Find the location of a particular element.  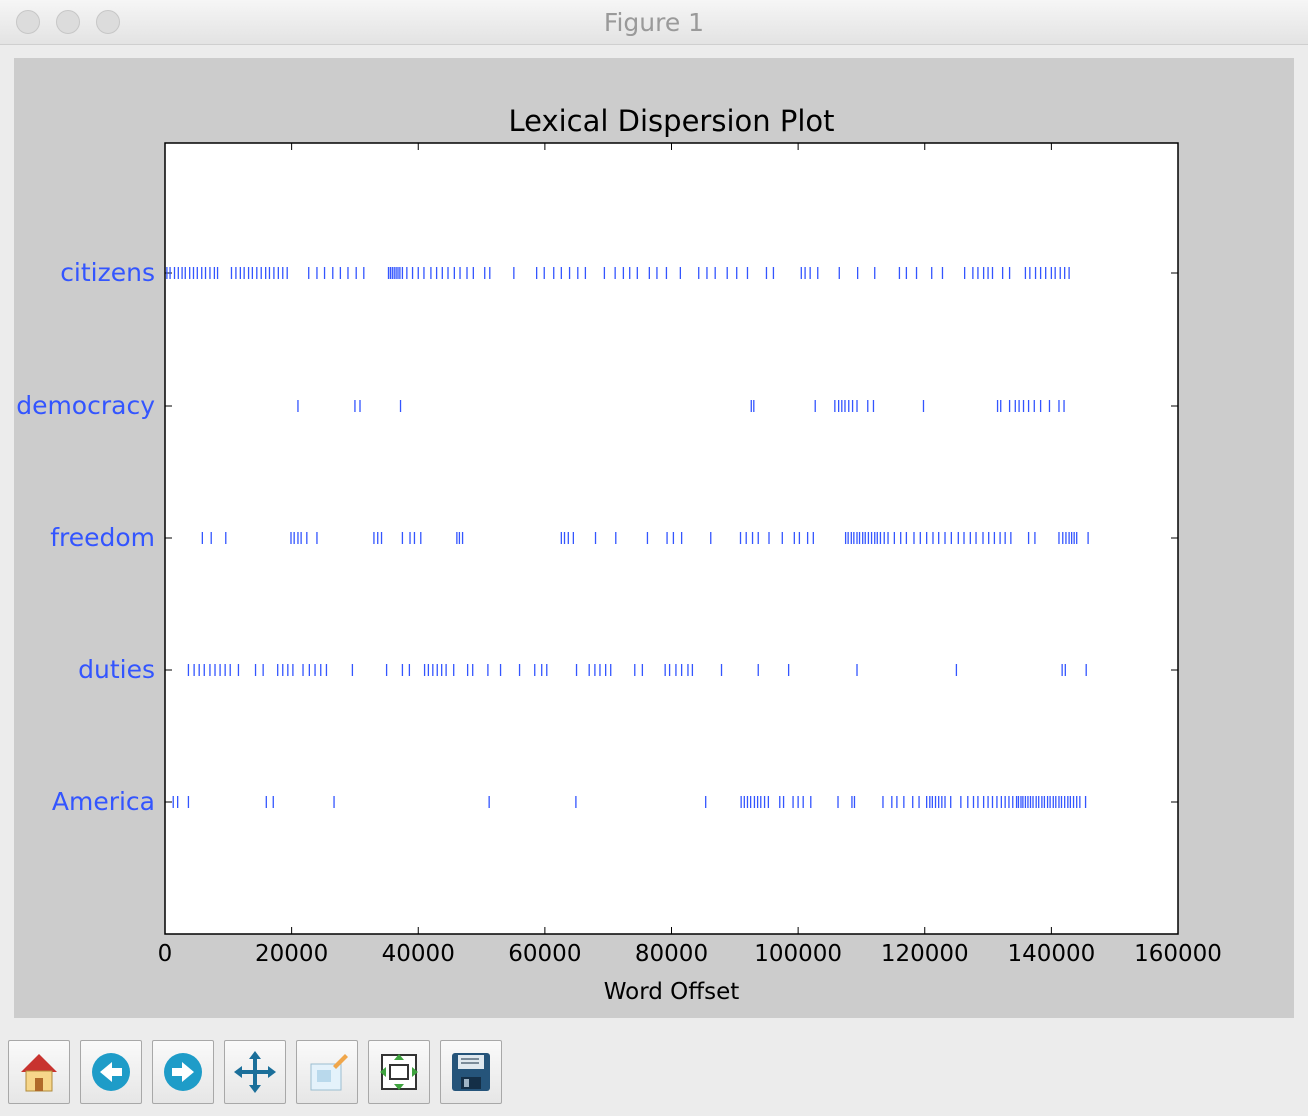

forward-button is located at coordinates (183, 1072).